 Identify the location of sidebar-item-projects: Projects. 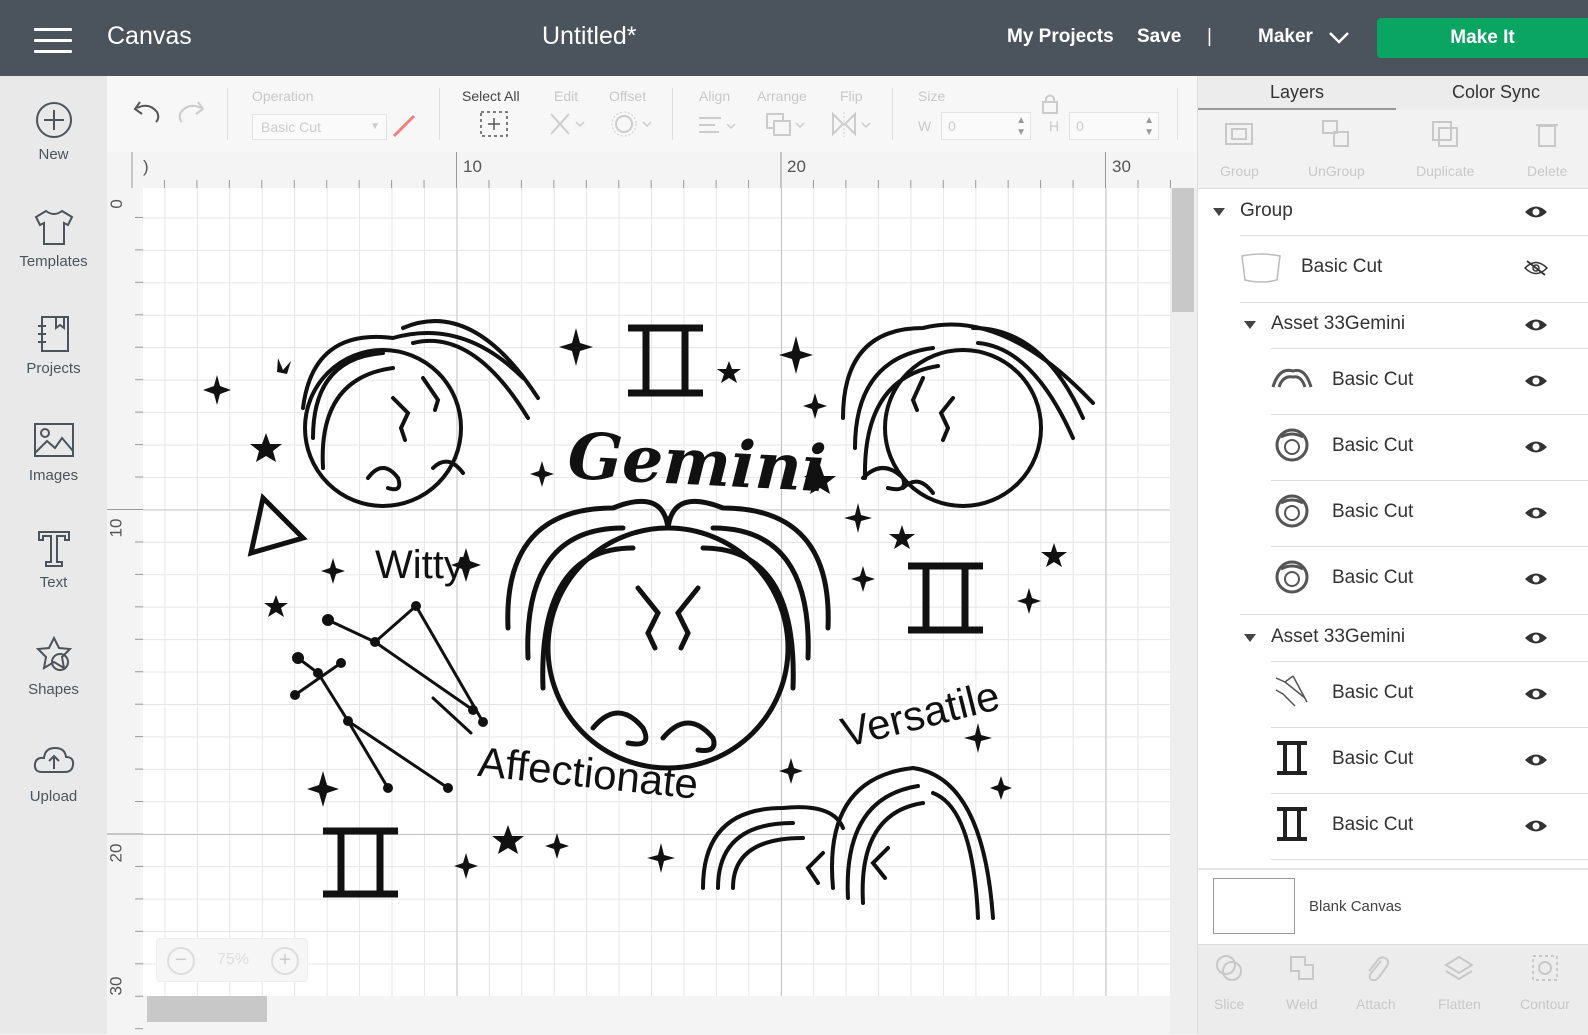
(53, 345).